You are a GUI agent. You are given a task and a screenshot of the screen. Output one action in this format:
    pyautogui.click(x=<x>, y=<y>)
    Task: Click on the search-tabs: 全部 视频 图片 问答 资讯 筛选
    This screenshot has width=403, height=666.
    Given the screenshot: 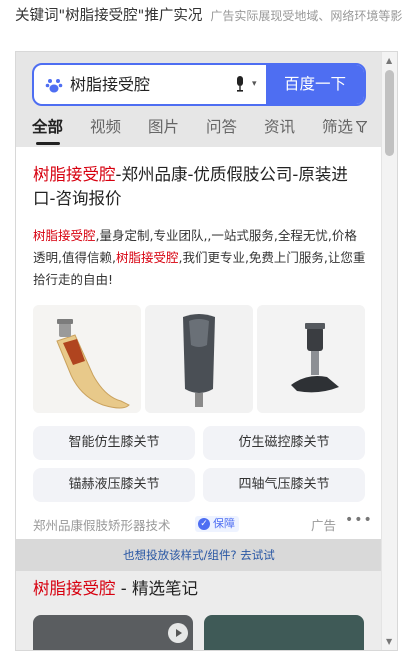 What is the action you would take?
    pyautogui.click(x=207, y=130)
    